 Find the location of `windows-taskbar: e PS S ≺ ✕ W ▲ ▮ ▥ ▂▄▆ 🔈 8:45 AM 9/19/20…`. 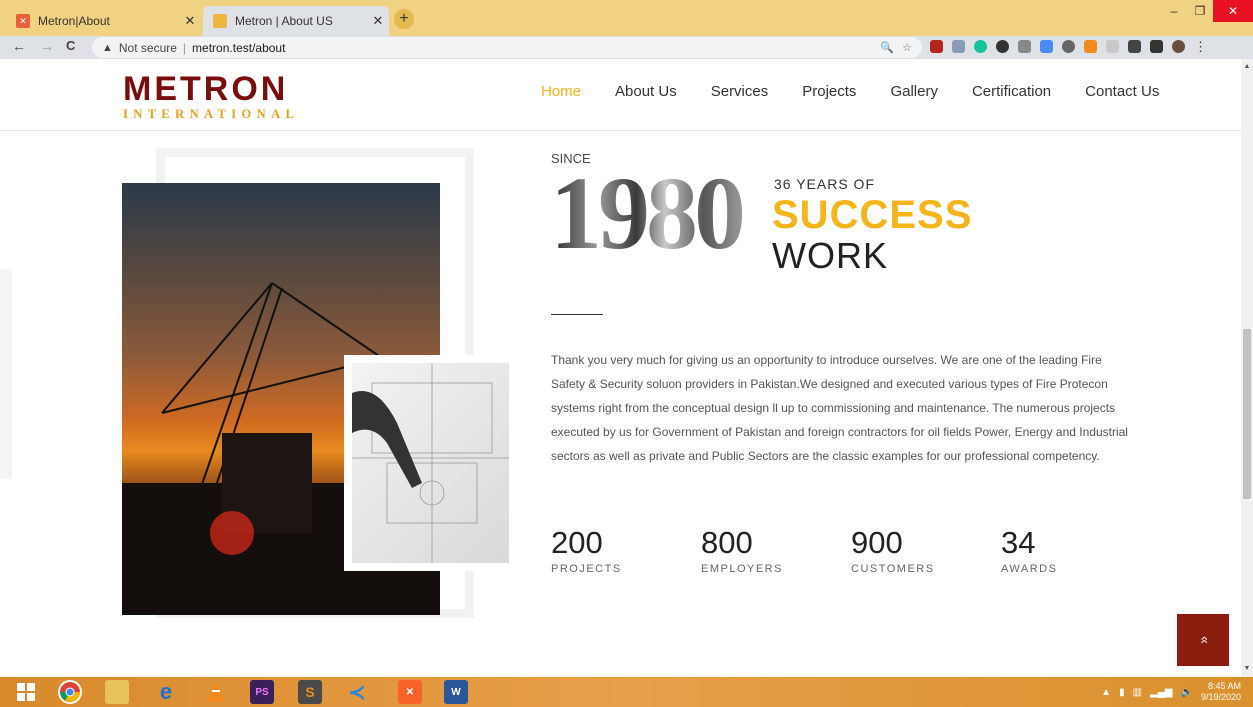

windows-taskbar: e PS S ≺ ✕ W ▲ ▮ ▥ ▂▄▆ 🔈 8:45 AM 9/19/20… is located at coordinates (626, 692).